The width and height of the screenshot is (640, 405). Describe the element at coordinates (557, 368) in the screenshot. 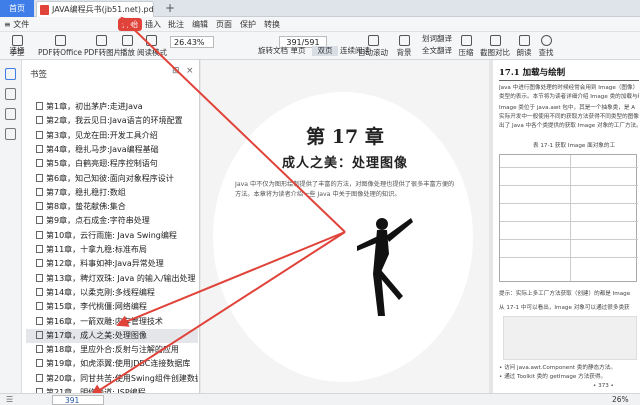

I see `bullet-1: • 访问 java.awt.Component 类的静态方法。` at that location.